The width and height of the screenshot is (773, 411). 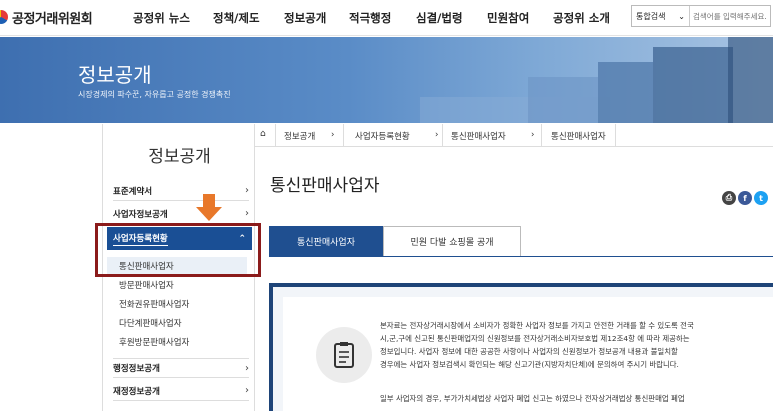 What do you see at coordinates (299, 136) in the screenshot?
I see `breadcrumb-item: 정보공개` at bounding box center [299, 136].